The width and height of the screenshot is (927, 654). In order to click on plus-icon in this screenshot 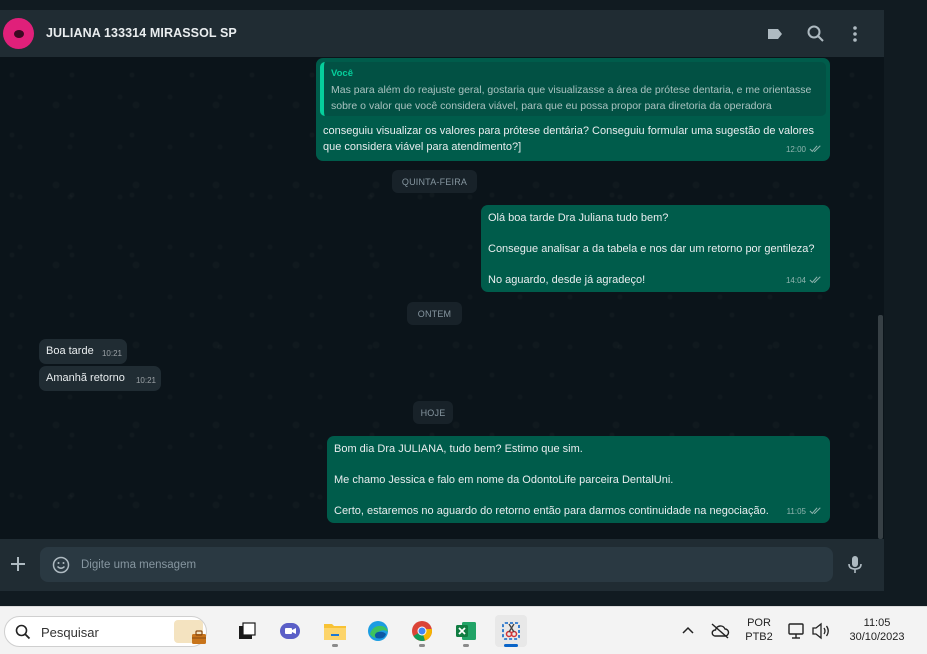, I will do `click(18, 564)`.